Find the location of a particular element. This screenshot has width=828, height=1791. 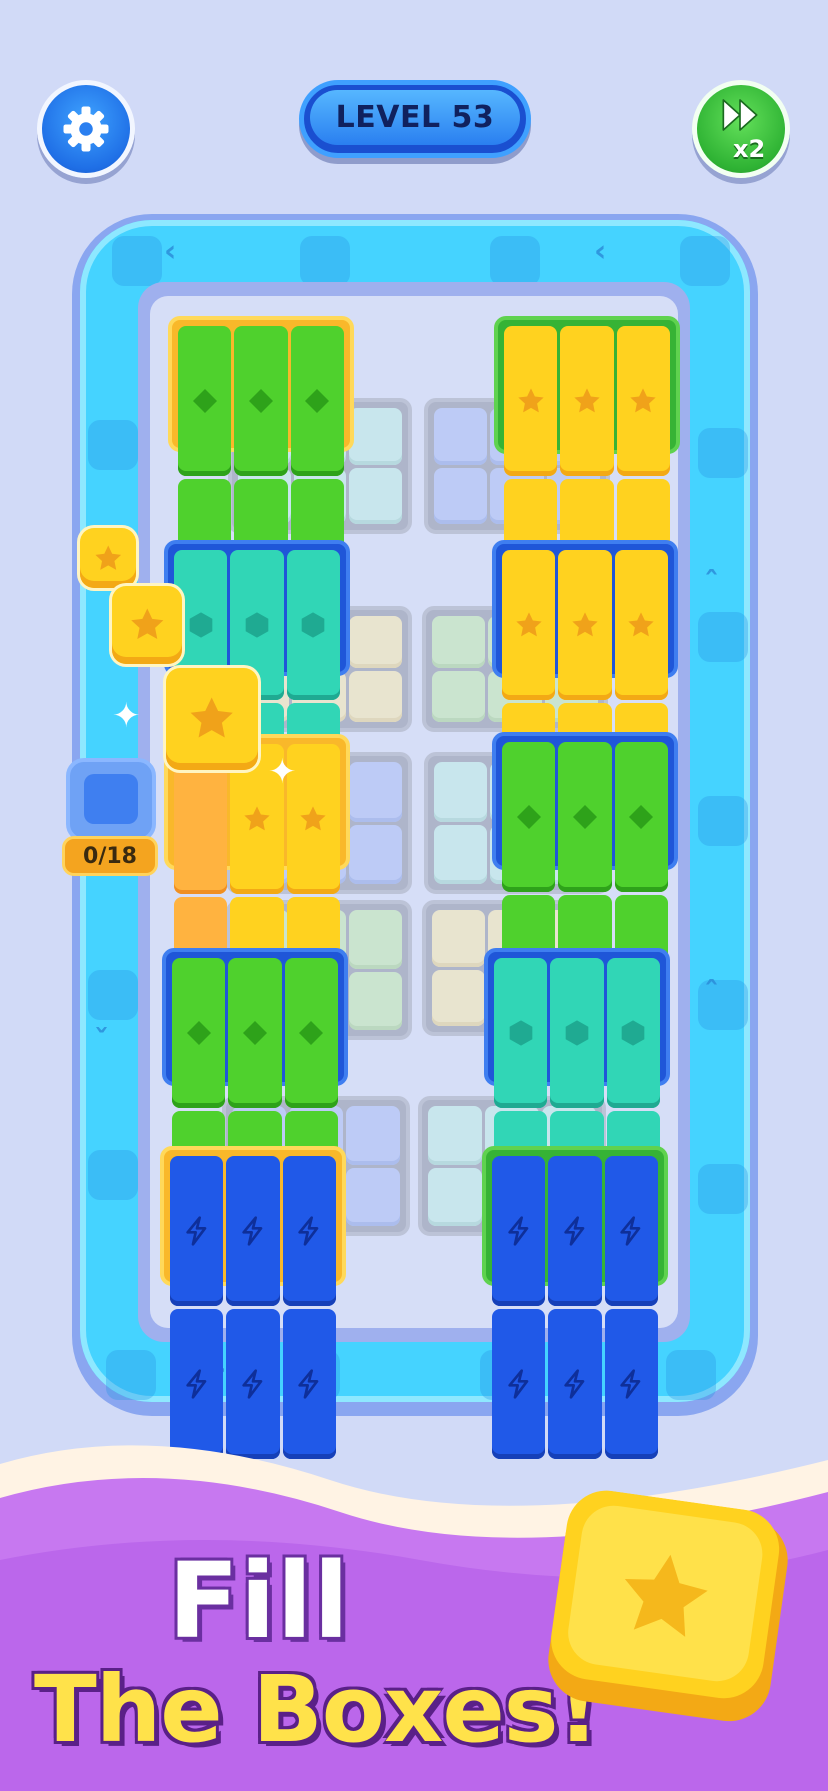

gear-icon is located at coordinates (86, 129).